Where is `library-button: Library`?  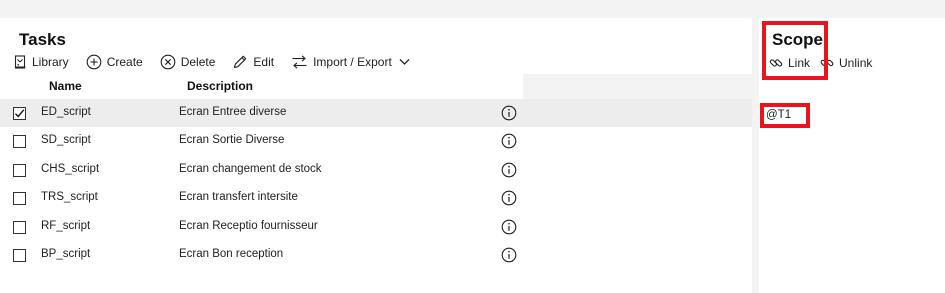
library-button: Library is located at coordinates (41, 62).